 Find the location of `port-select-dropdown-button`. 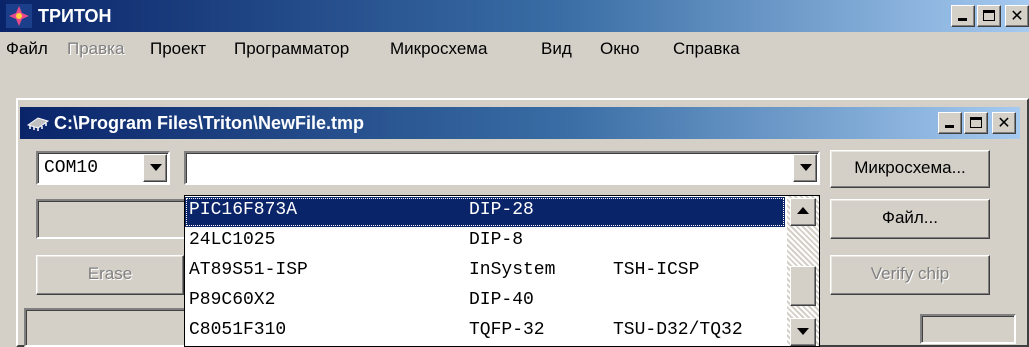

port-select-dropdown-button is located at coordinates (155, 168).